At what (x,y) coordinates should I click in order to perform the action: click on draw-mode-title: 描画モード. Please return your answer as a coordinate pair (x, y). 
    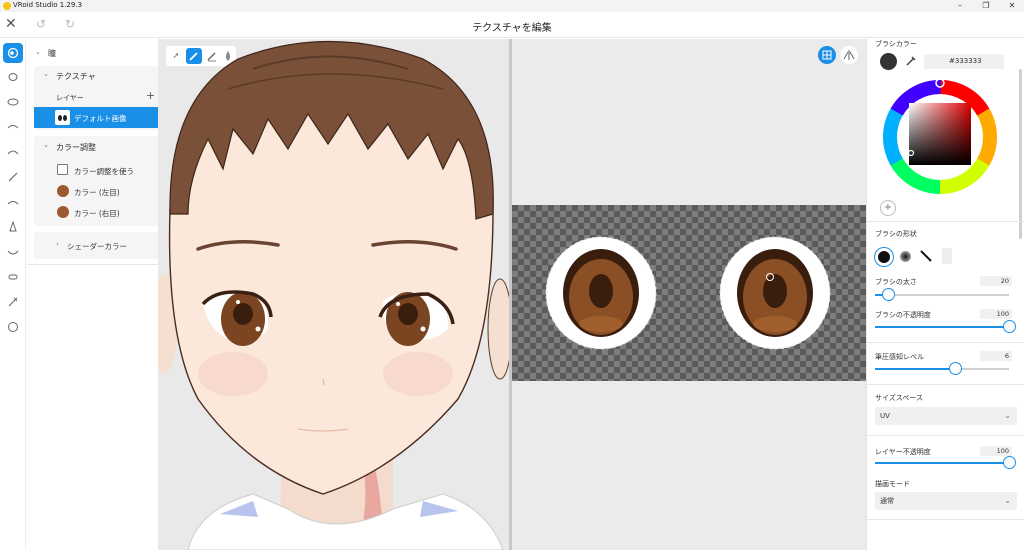
    Looking at the image, I should click on (892, 484).